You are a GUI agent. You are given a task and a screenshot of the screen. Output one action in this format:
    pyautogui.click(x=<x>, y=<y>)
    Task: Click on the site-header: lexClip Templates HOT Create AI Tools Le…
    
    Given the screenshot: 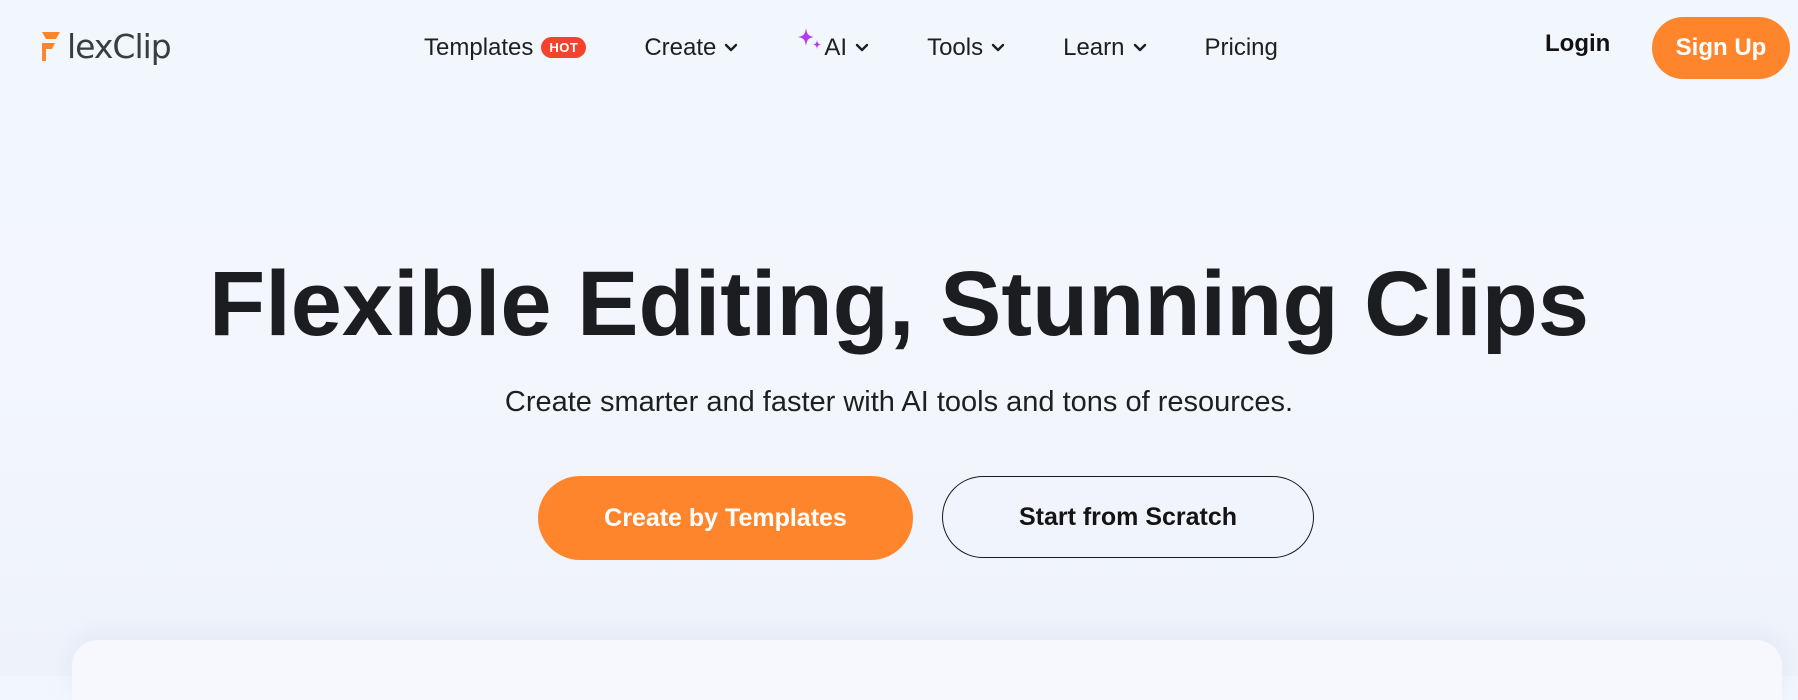 What is the action you would take?
    pyautogui.click(x=899, y=48)
    